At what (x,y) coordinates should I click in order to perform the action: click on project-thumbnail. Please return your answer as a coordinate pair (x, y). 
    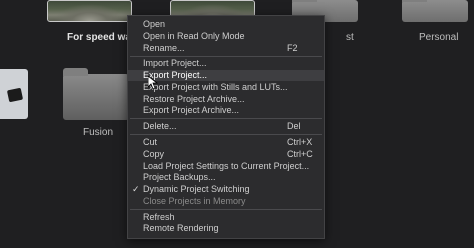
    Looking at the image, I should click on (14, 94).